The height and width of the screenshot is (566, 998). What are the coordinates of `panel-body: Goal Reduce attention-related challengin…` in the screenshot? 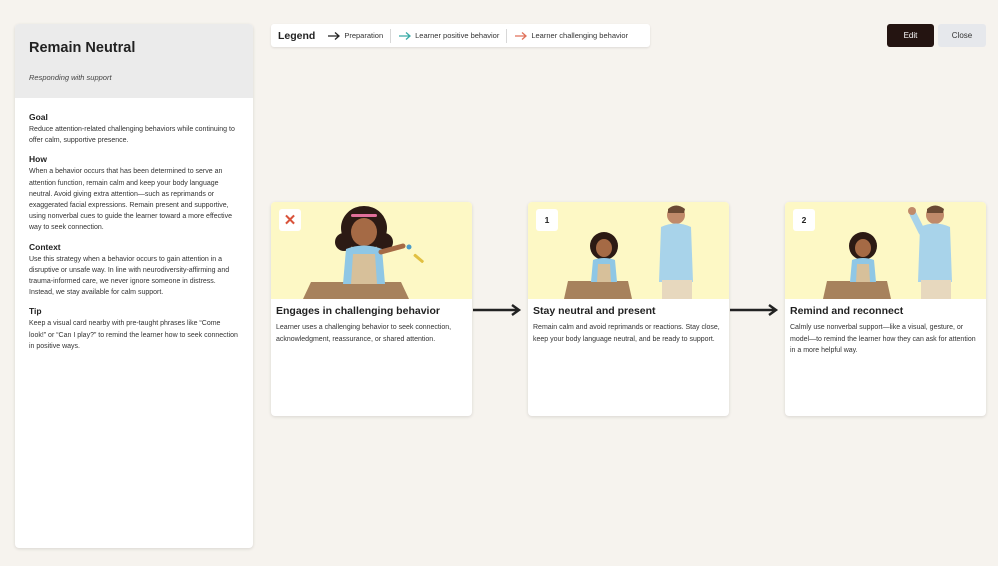 It's located at (134, 225).